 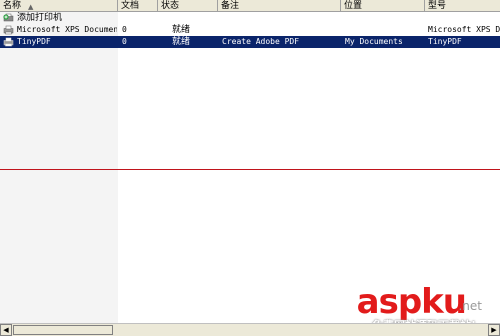 What do you see at coordinates (40, 18) in the screenshot?
I see `printer-name: 添加打印机` at bounding box center [40, 18].